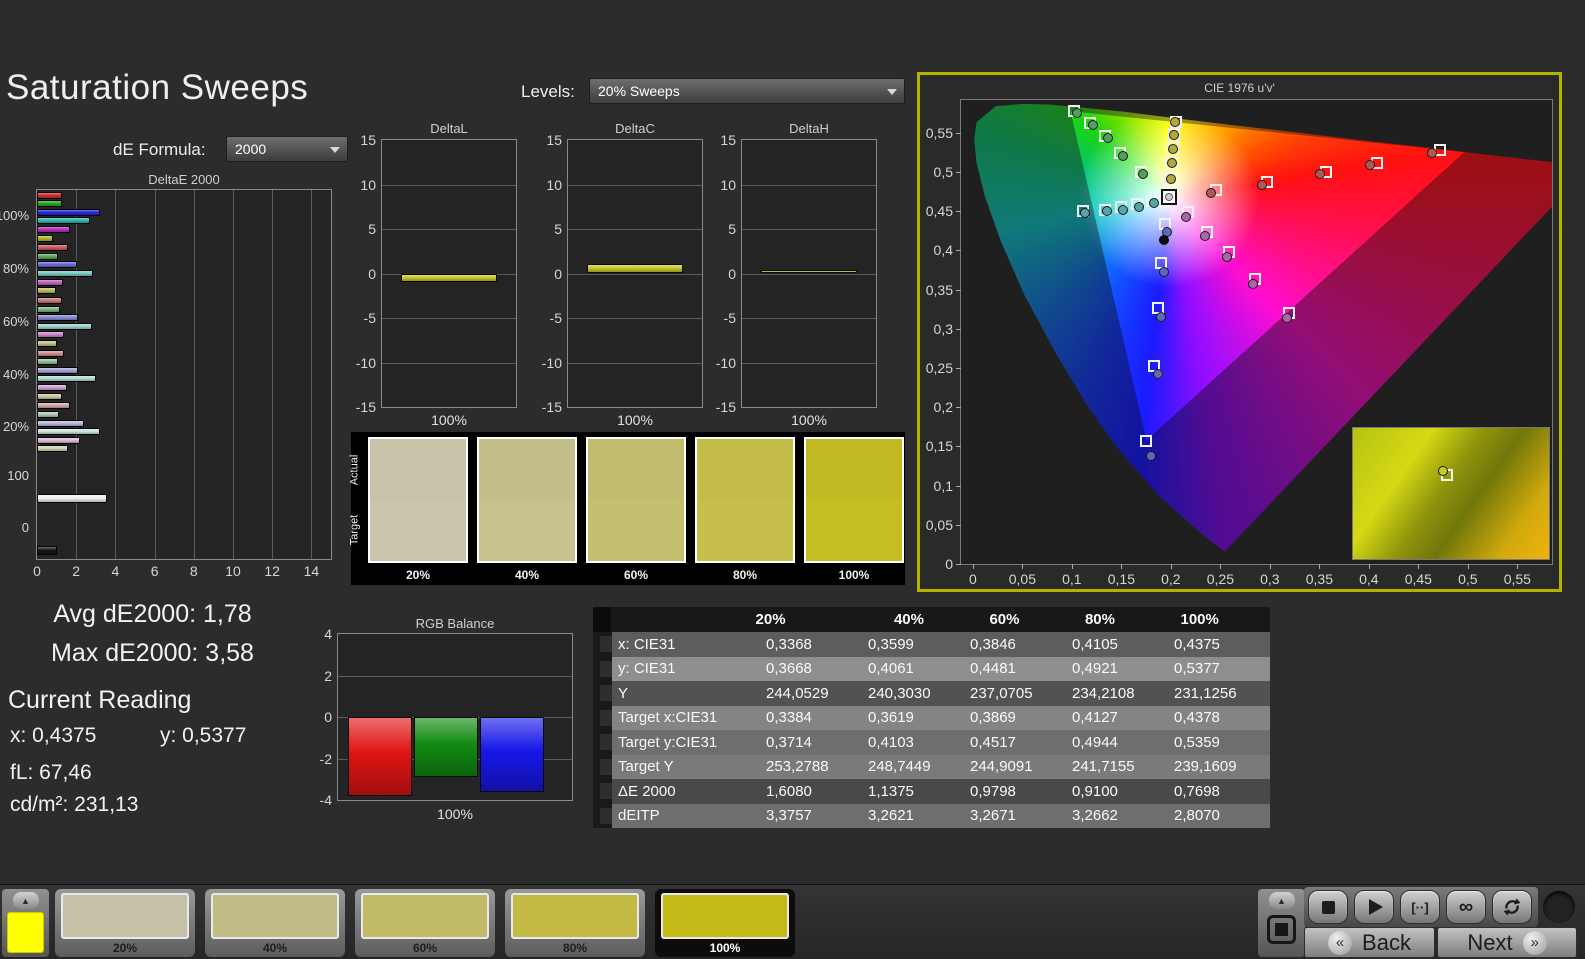 Image resolution: width=1585 pixels, height=959 pixels. I want to click on stop-button, so click(1328, 907).